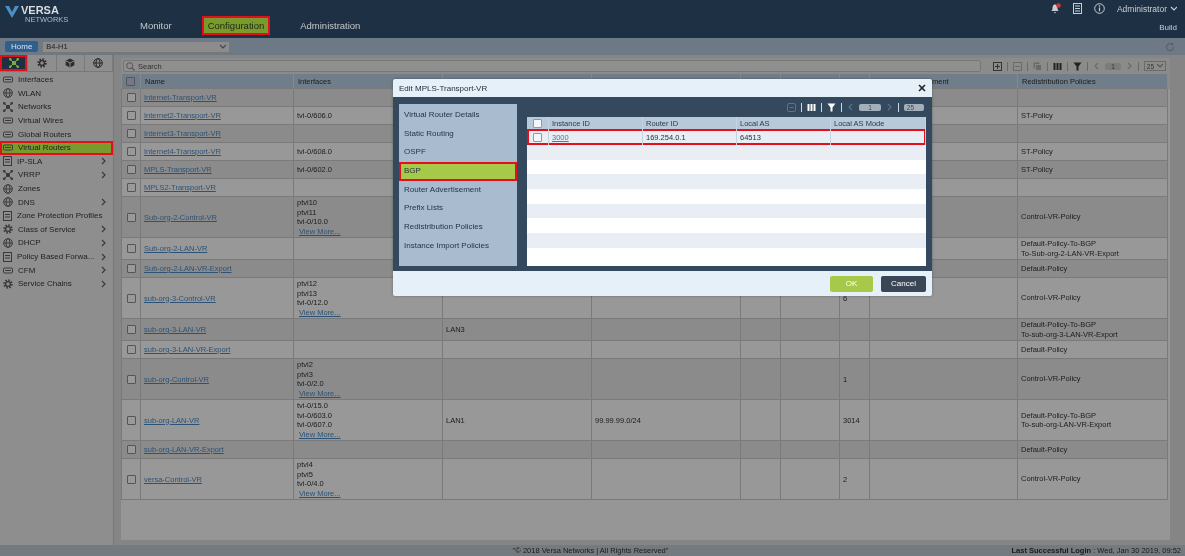  What do you see at coordinates (56, 243) in the screenshot?
I see `sidebar-item: DHCP` at bounding box center [56, 243].